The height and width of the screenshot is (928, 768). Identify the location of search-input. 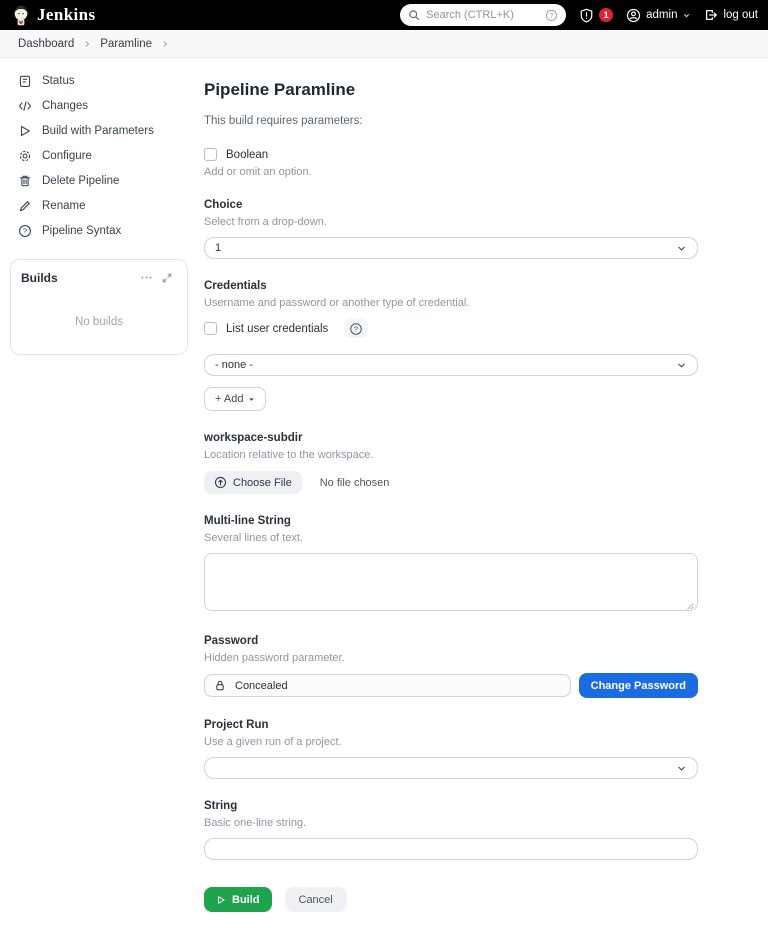
(483, 15).